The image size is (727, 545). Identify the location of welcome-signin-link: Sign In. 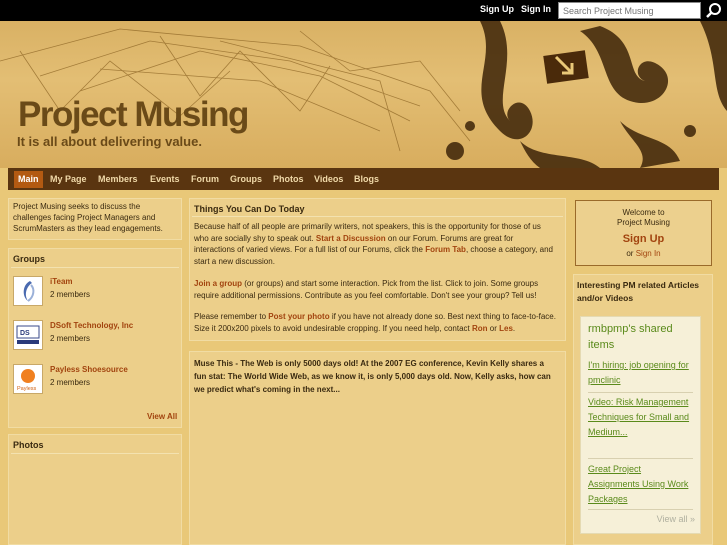
(648, 253).